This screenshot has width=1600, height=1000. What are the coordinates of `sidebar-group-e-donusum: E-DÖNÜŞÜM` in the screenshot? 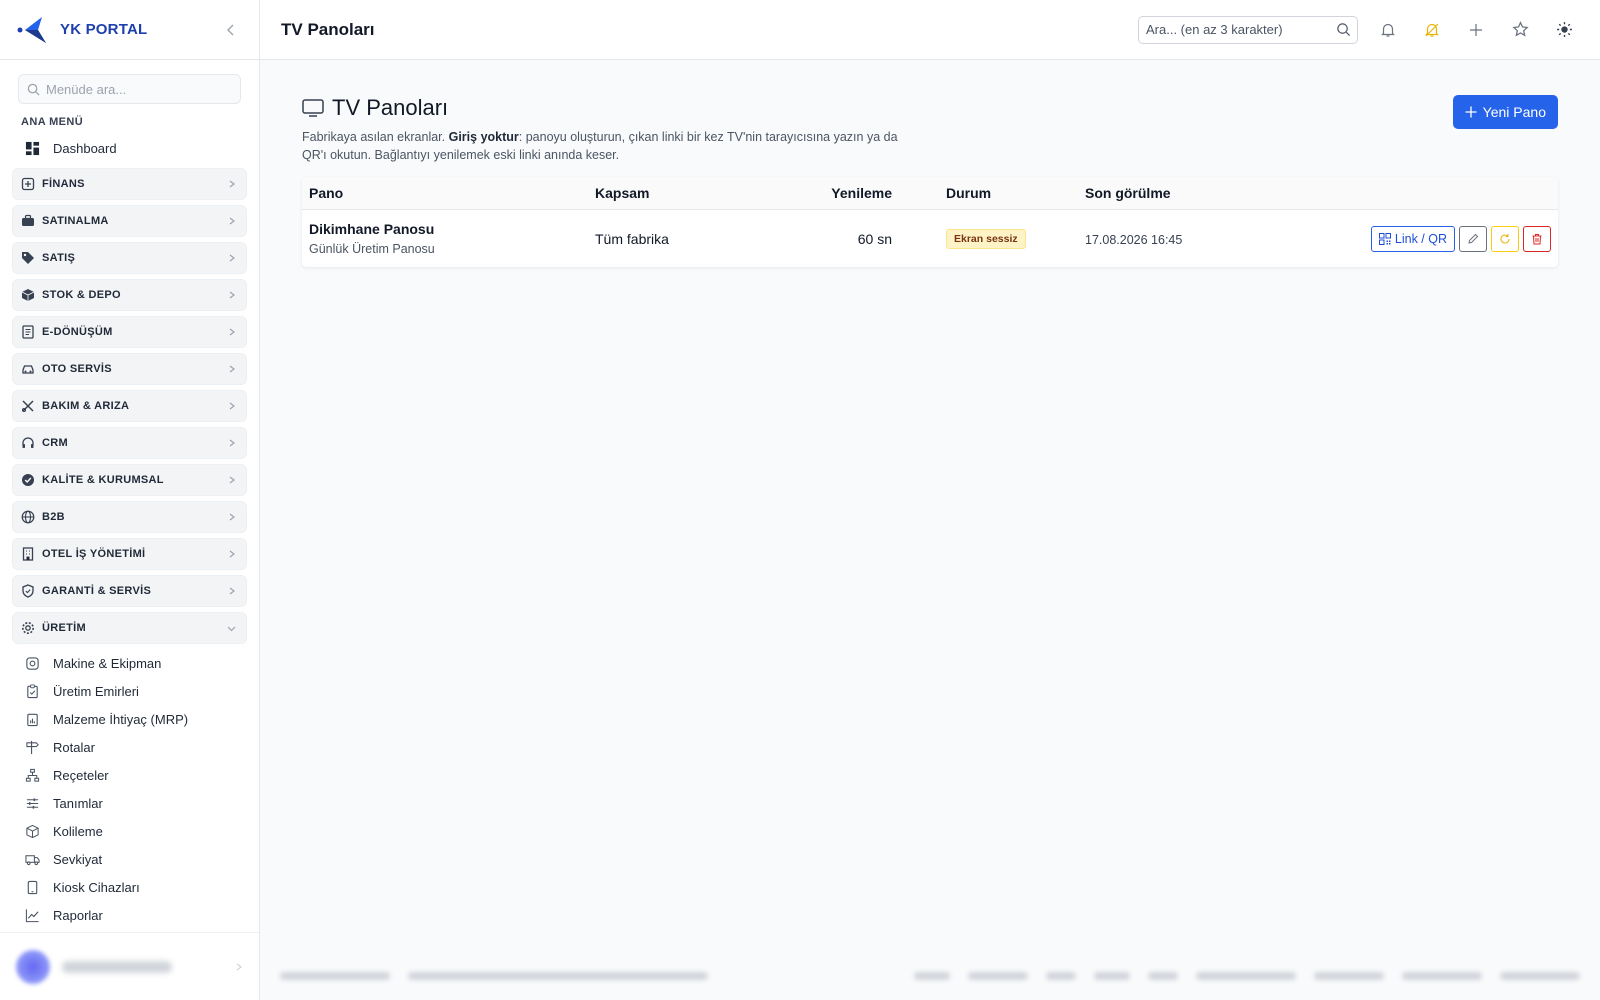 It's located at (129, 332).